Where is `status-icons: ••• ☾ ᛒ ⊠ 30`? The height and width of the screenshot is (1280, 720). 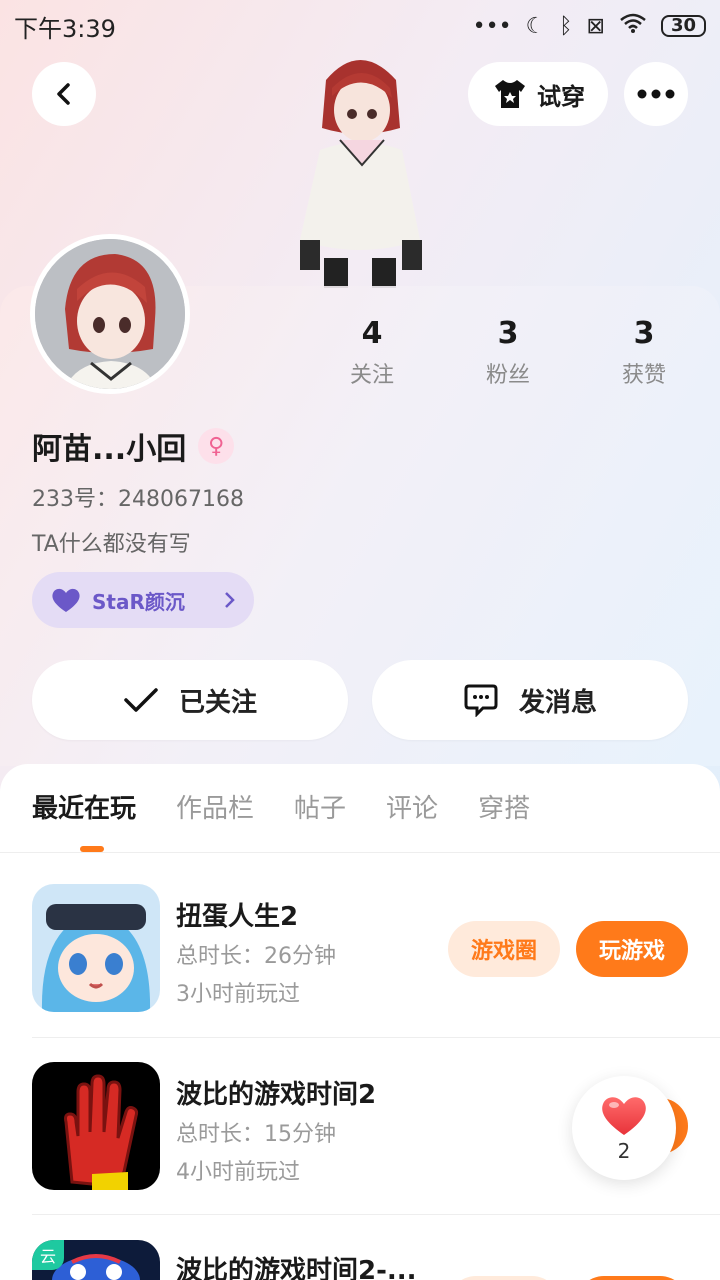 status-icons: ••• ☾ ᛒ ⊠ 30 is located at coordinates (589, 26).